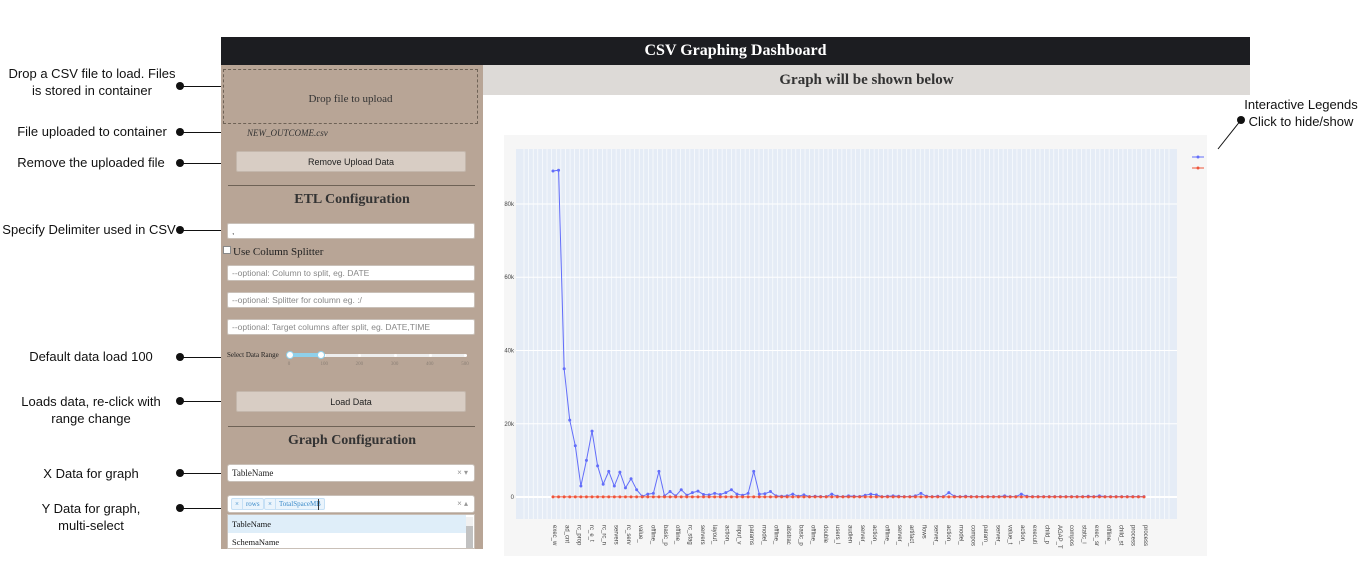  What do you see at coordinates (628, 535) in the screenshot?
I see `x-tick-label: rc_serv` at bounding box center [628, 535].